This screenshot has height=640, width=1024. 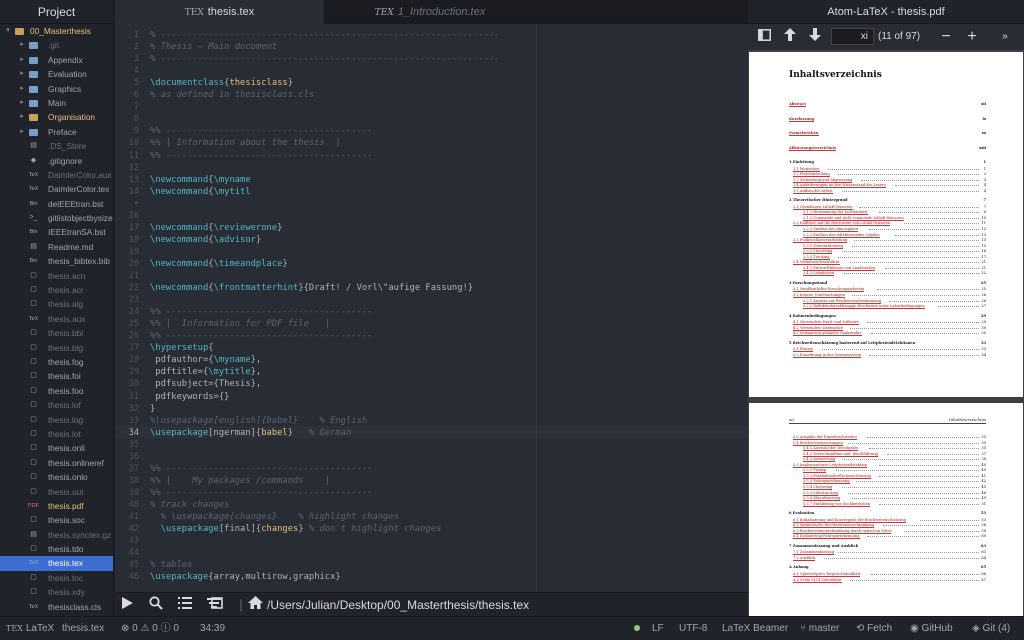 What do you see at coordinates (56, 578) in the screenshot?
I see `tree-file: ▢ thesis.toc` at bounding box center [56, 578].